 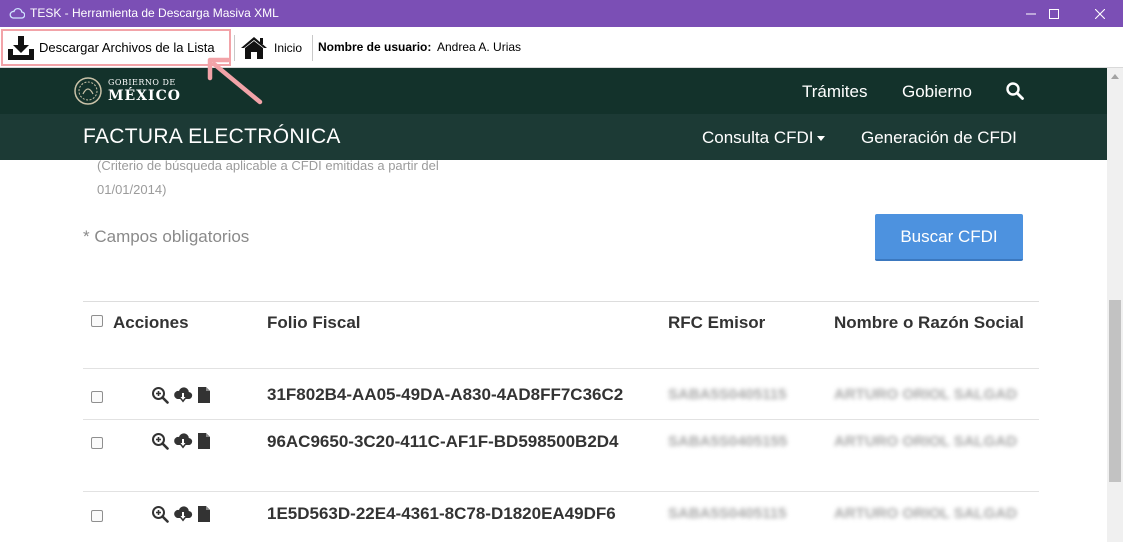 I want to click on row-rfc-emisor: SABA5S0405155, so click(x=728, y=441).